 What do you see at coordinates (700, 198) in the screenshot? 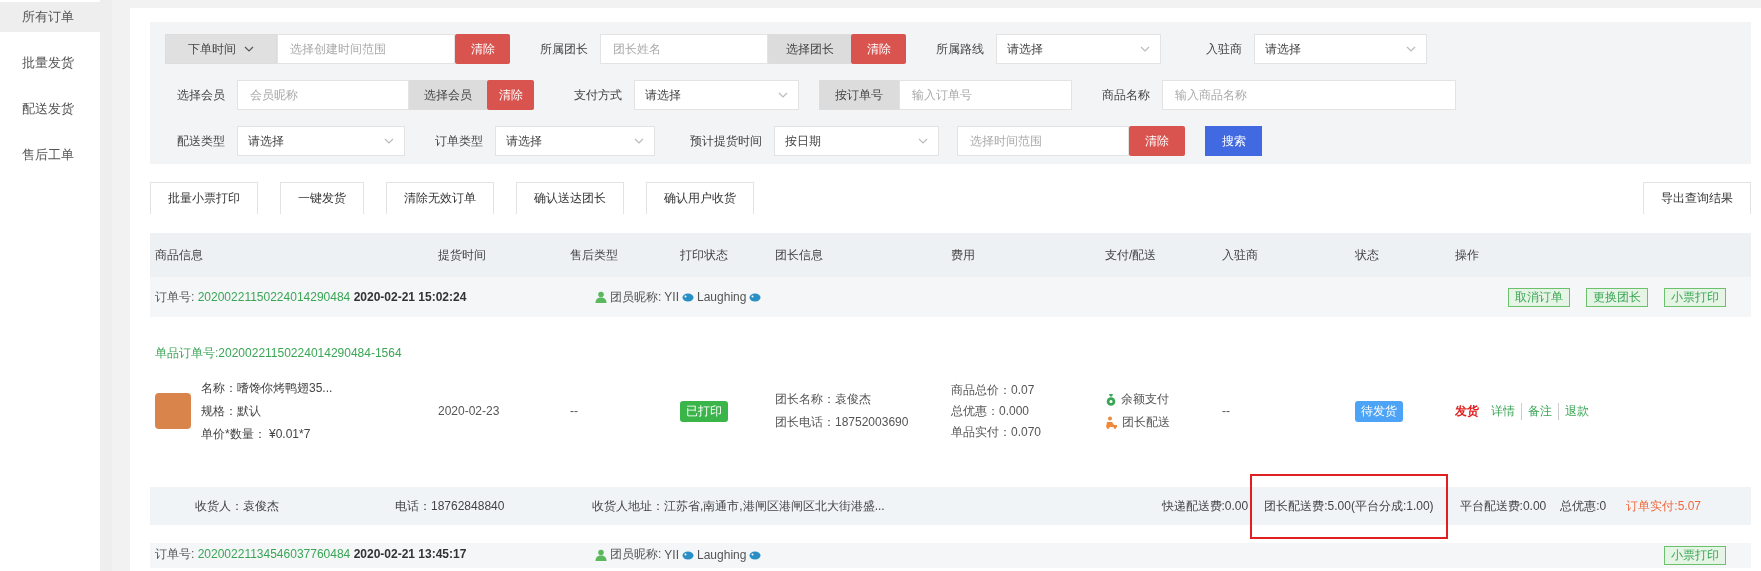
I see `toolbar-button: 确认用户收货` at bounding box center [700, 198].